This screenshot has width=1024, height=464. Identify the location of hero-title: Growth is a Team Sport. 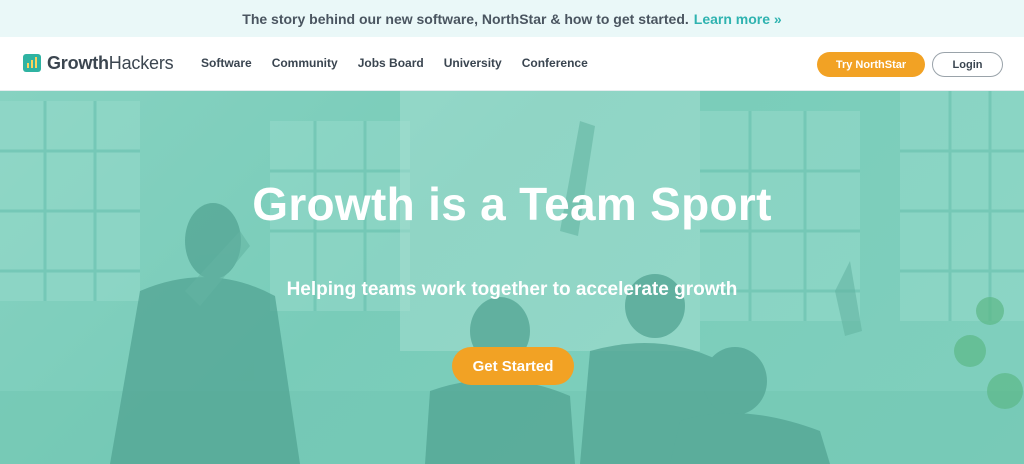
(512, 204).